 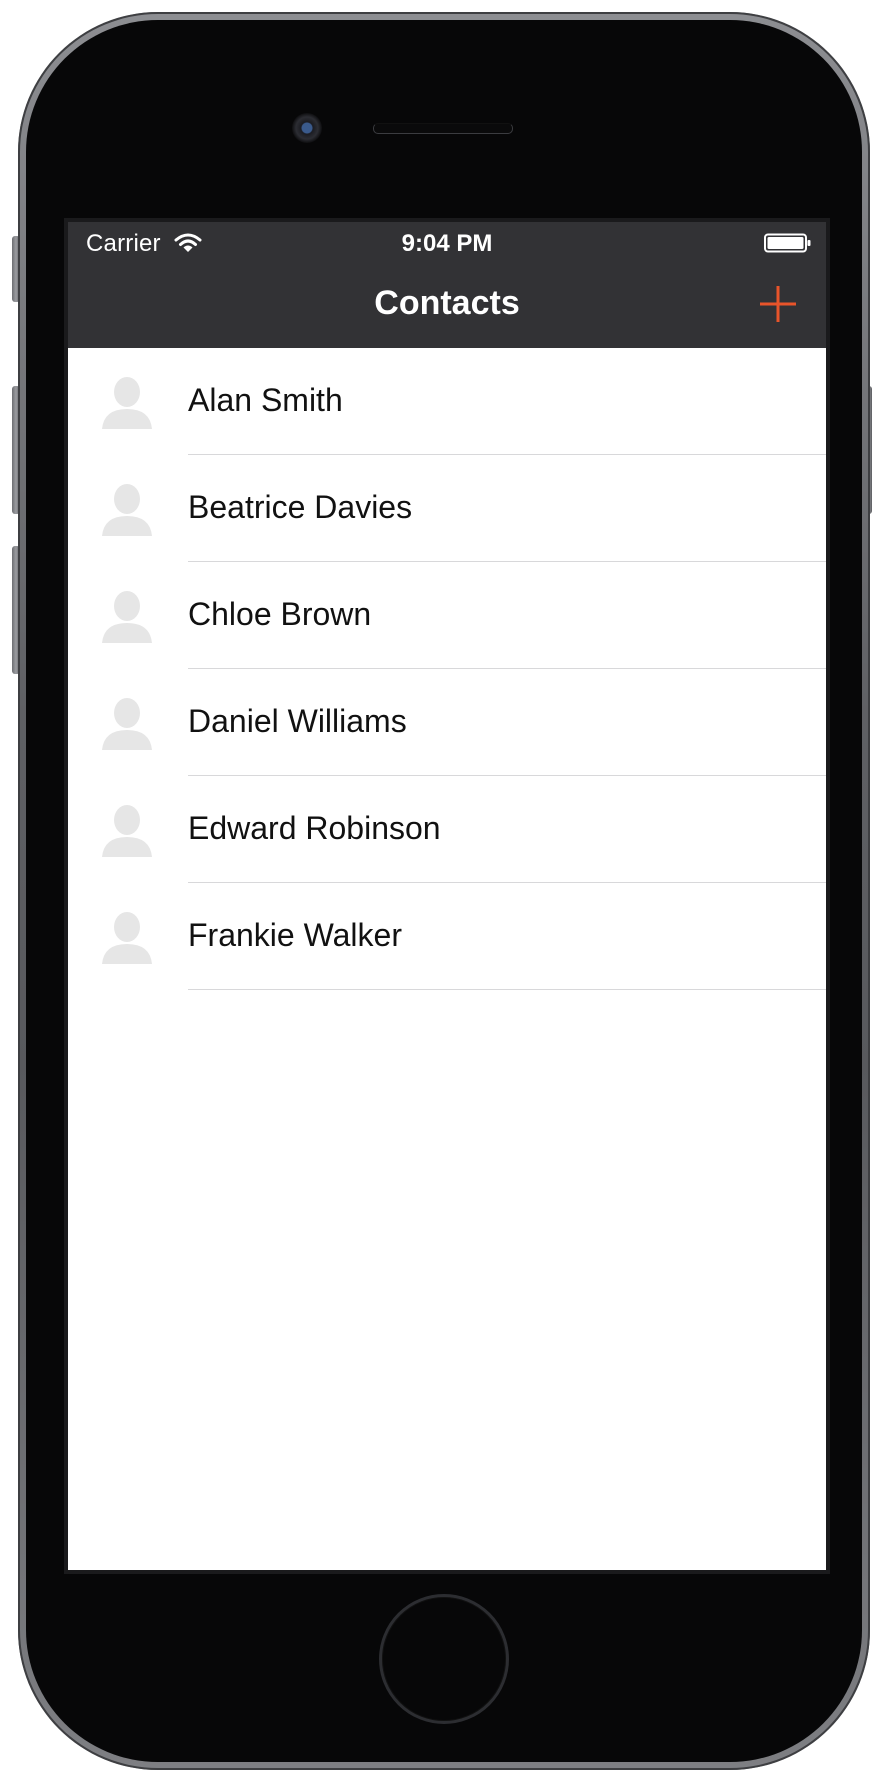 I want to click on contact-name: Beatrice Davies, so click(x=300, y=507).